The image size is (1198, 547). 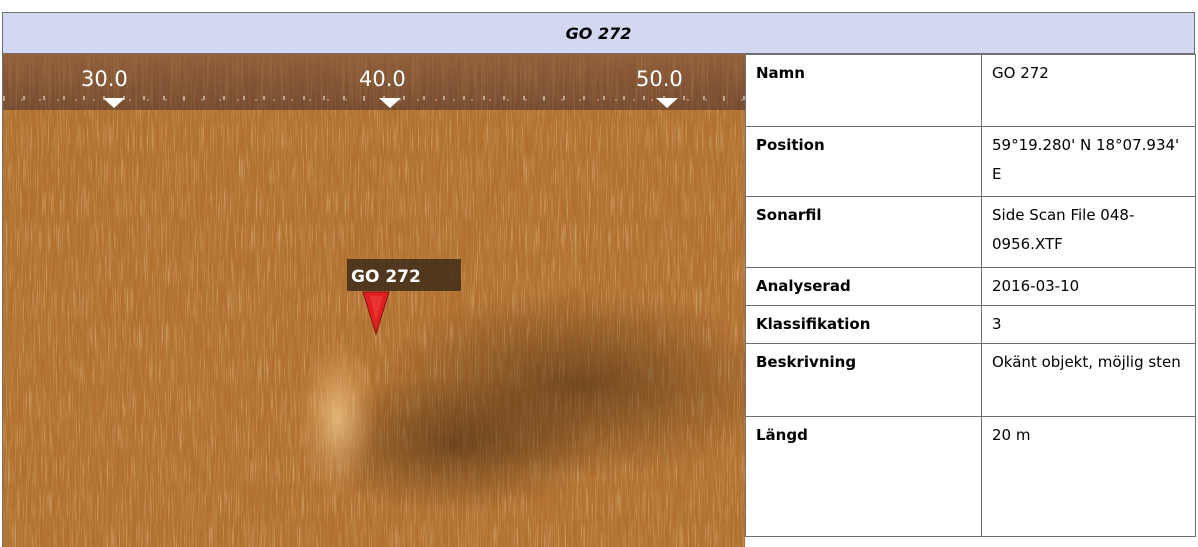 What do you see at coordinates (863, 232) in the screenshot?
I see `details-key: Sonarfil` at bounding box center [863, 232].